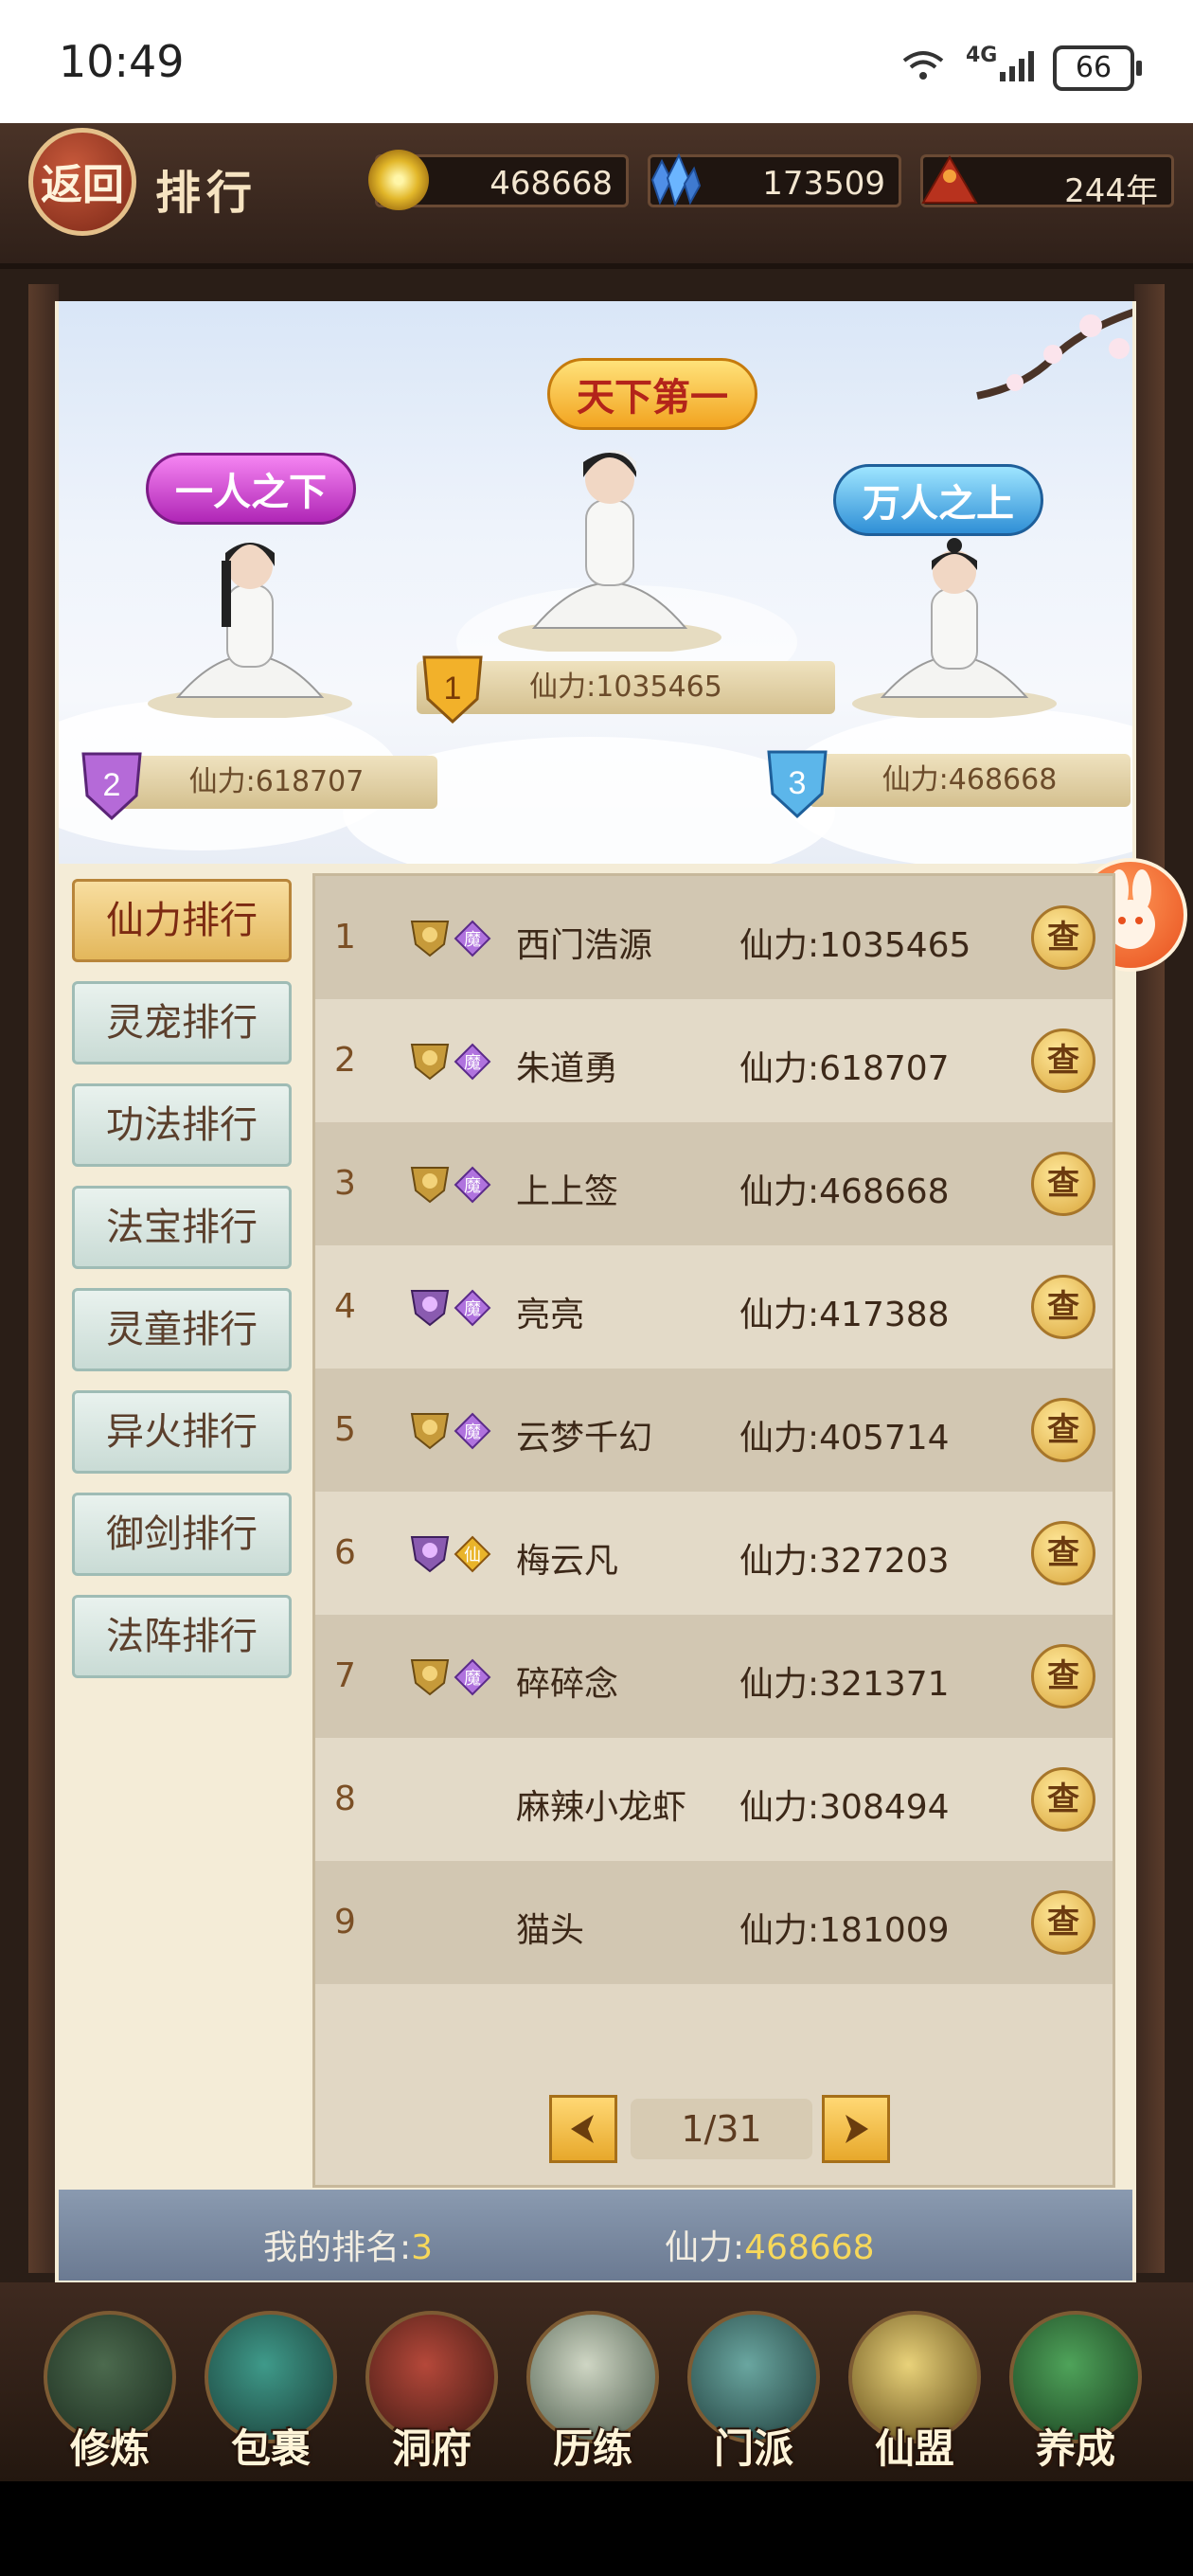 The height and width of the screenshot is (2576, 1193). I want to click on table-row: 2 魔 朱道勇 仙力:618707 查, so click(714, 1060).